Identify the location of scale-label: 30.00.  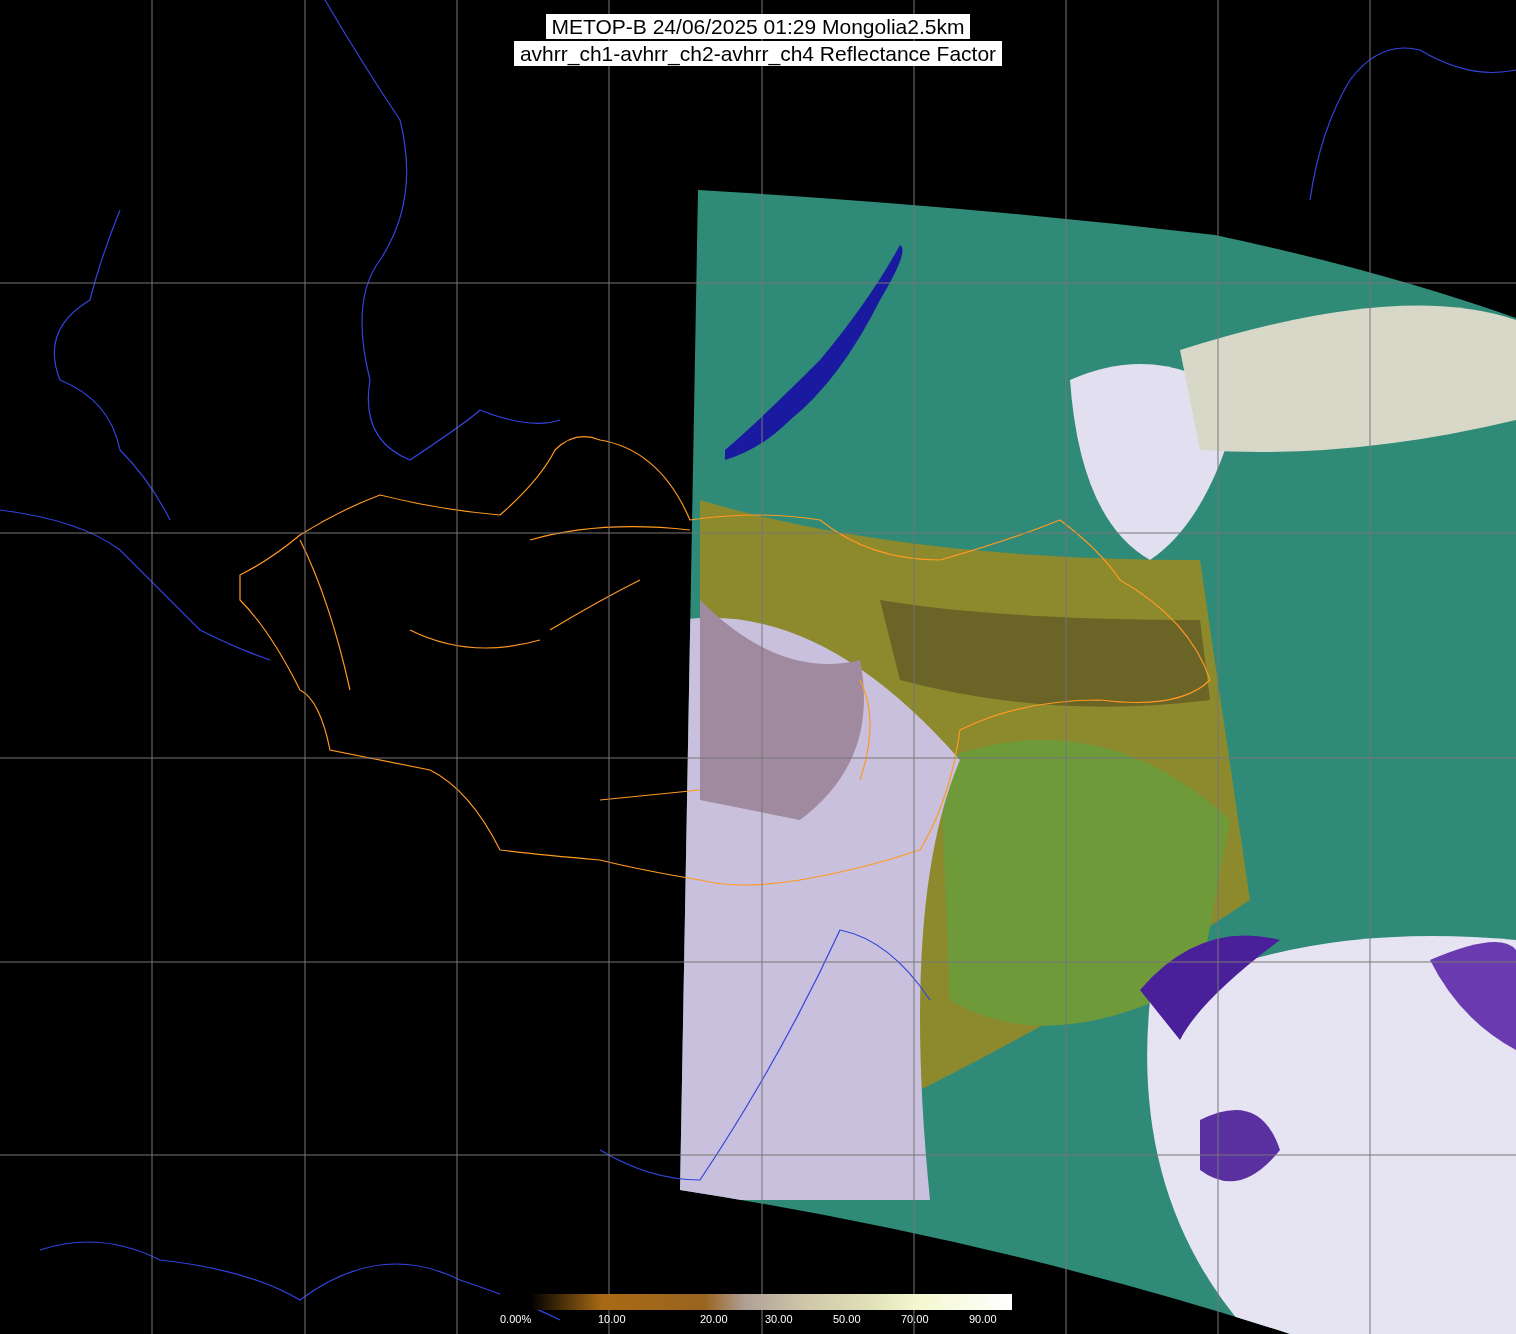
(779, 1319).